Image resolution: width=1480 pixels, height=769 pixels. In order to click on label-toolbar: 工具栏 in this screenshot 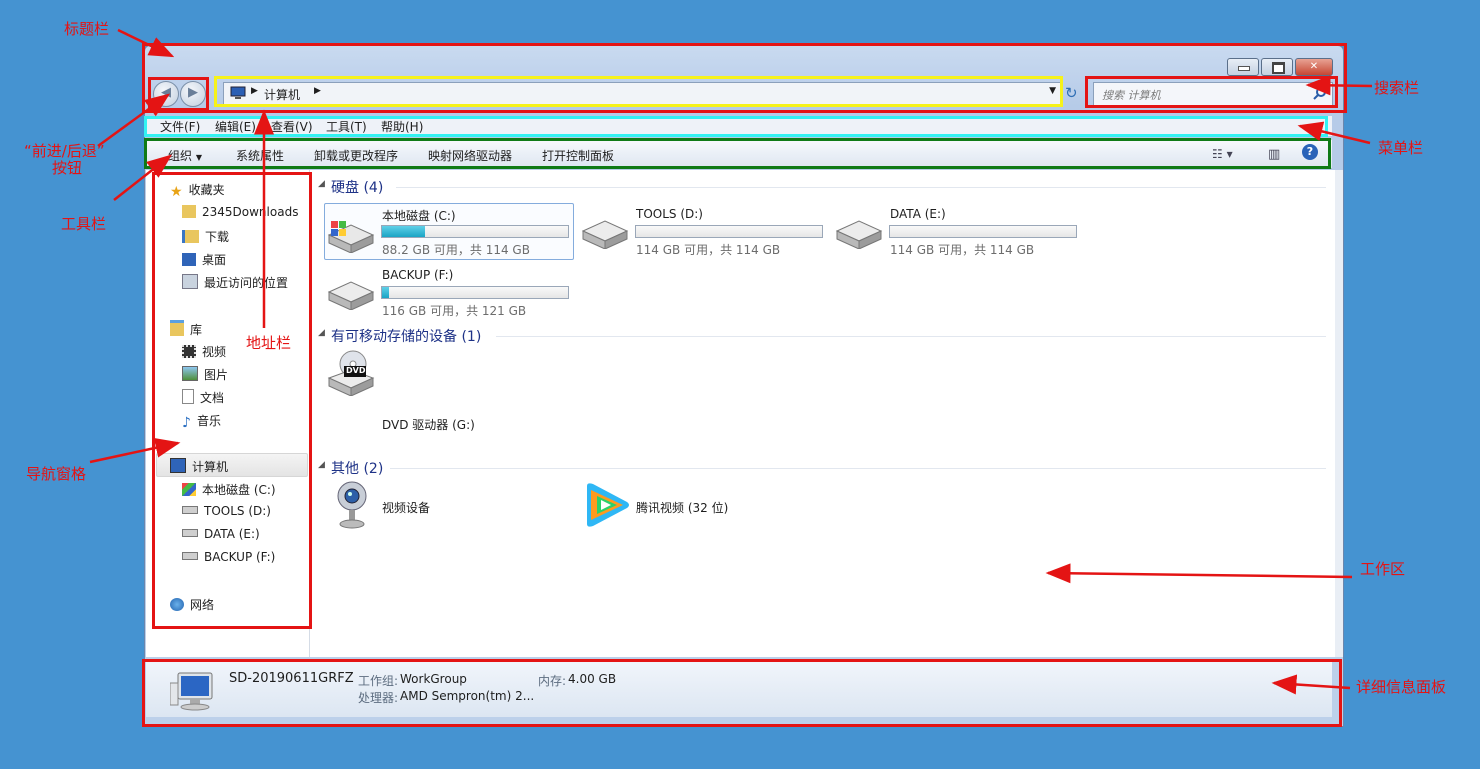, I will do `click(84, 224)`.